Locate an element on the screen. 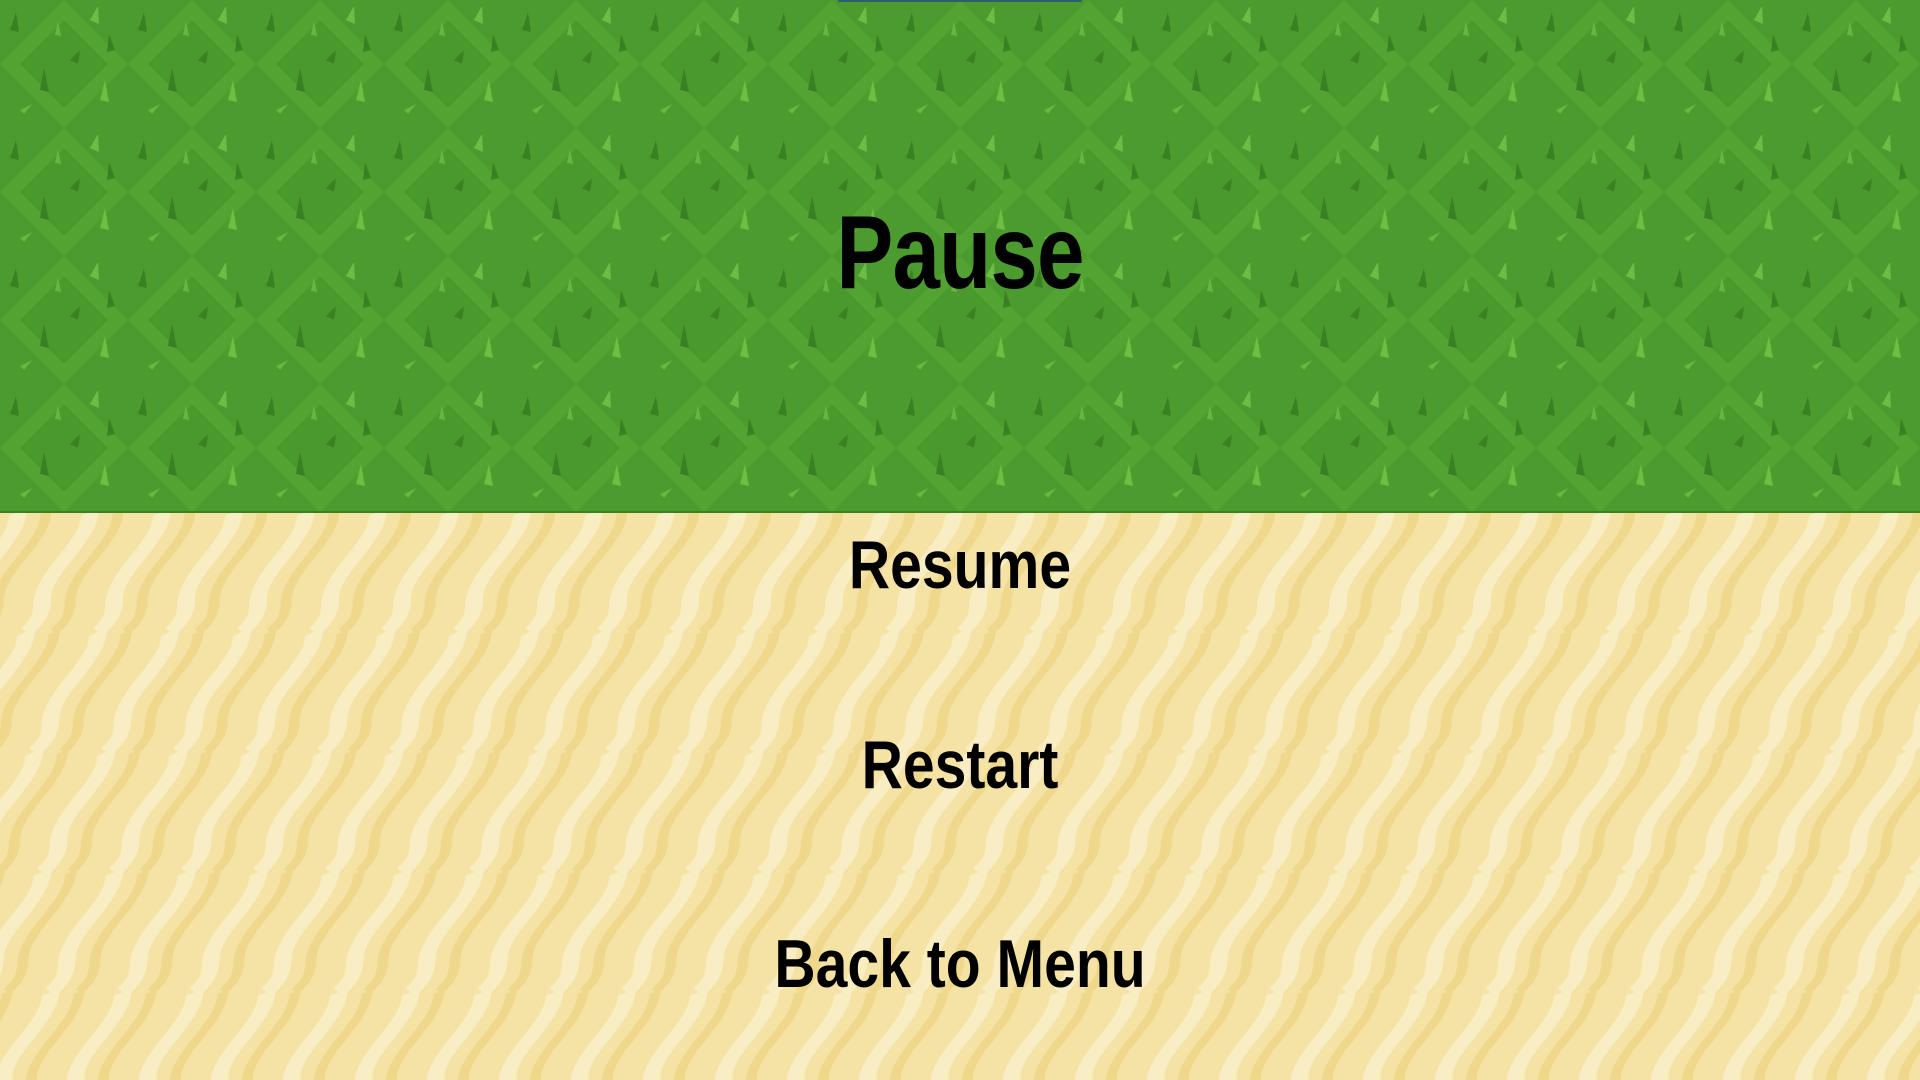  restart-button: Restart is located at coordinates (960, 765).